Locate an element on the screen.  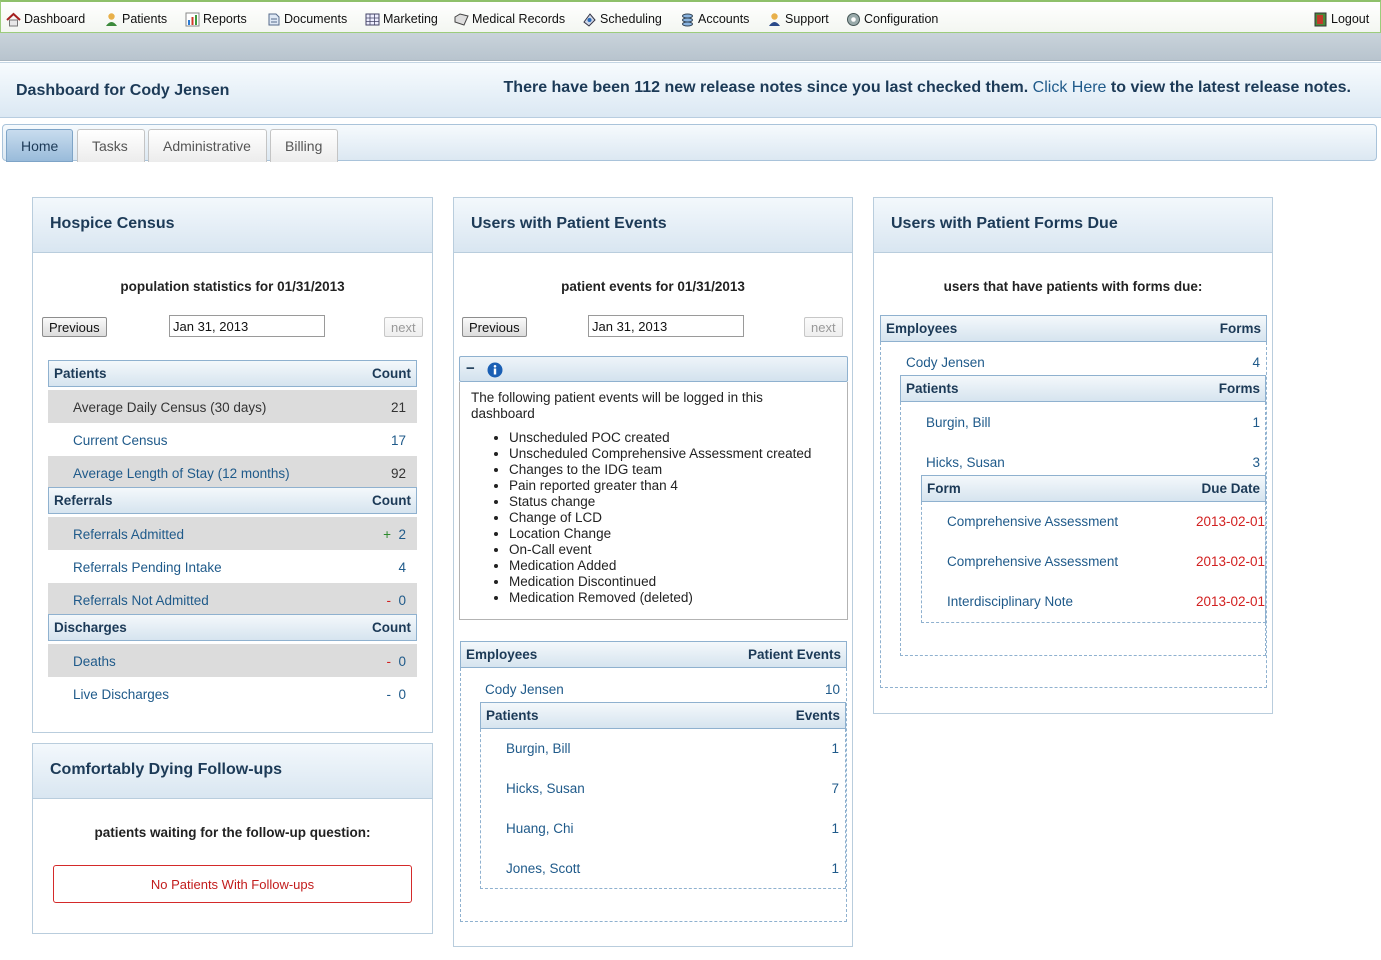
accounts-icon is located at coordinates (687, 19).